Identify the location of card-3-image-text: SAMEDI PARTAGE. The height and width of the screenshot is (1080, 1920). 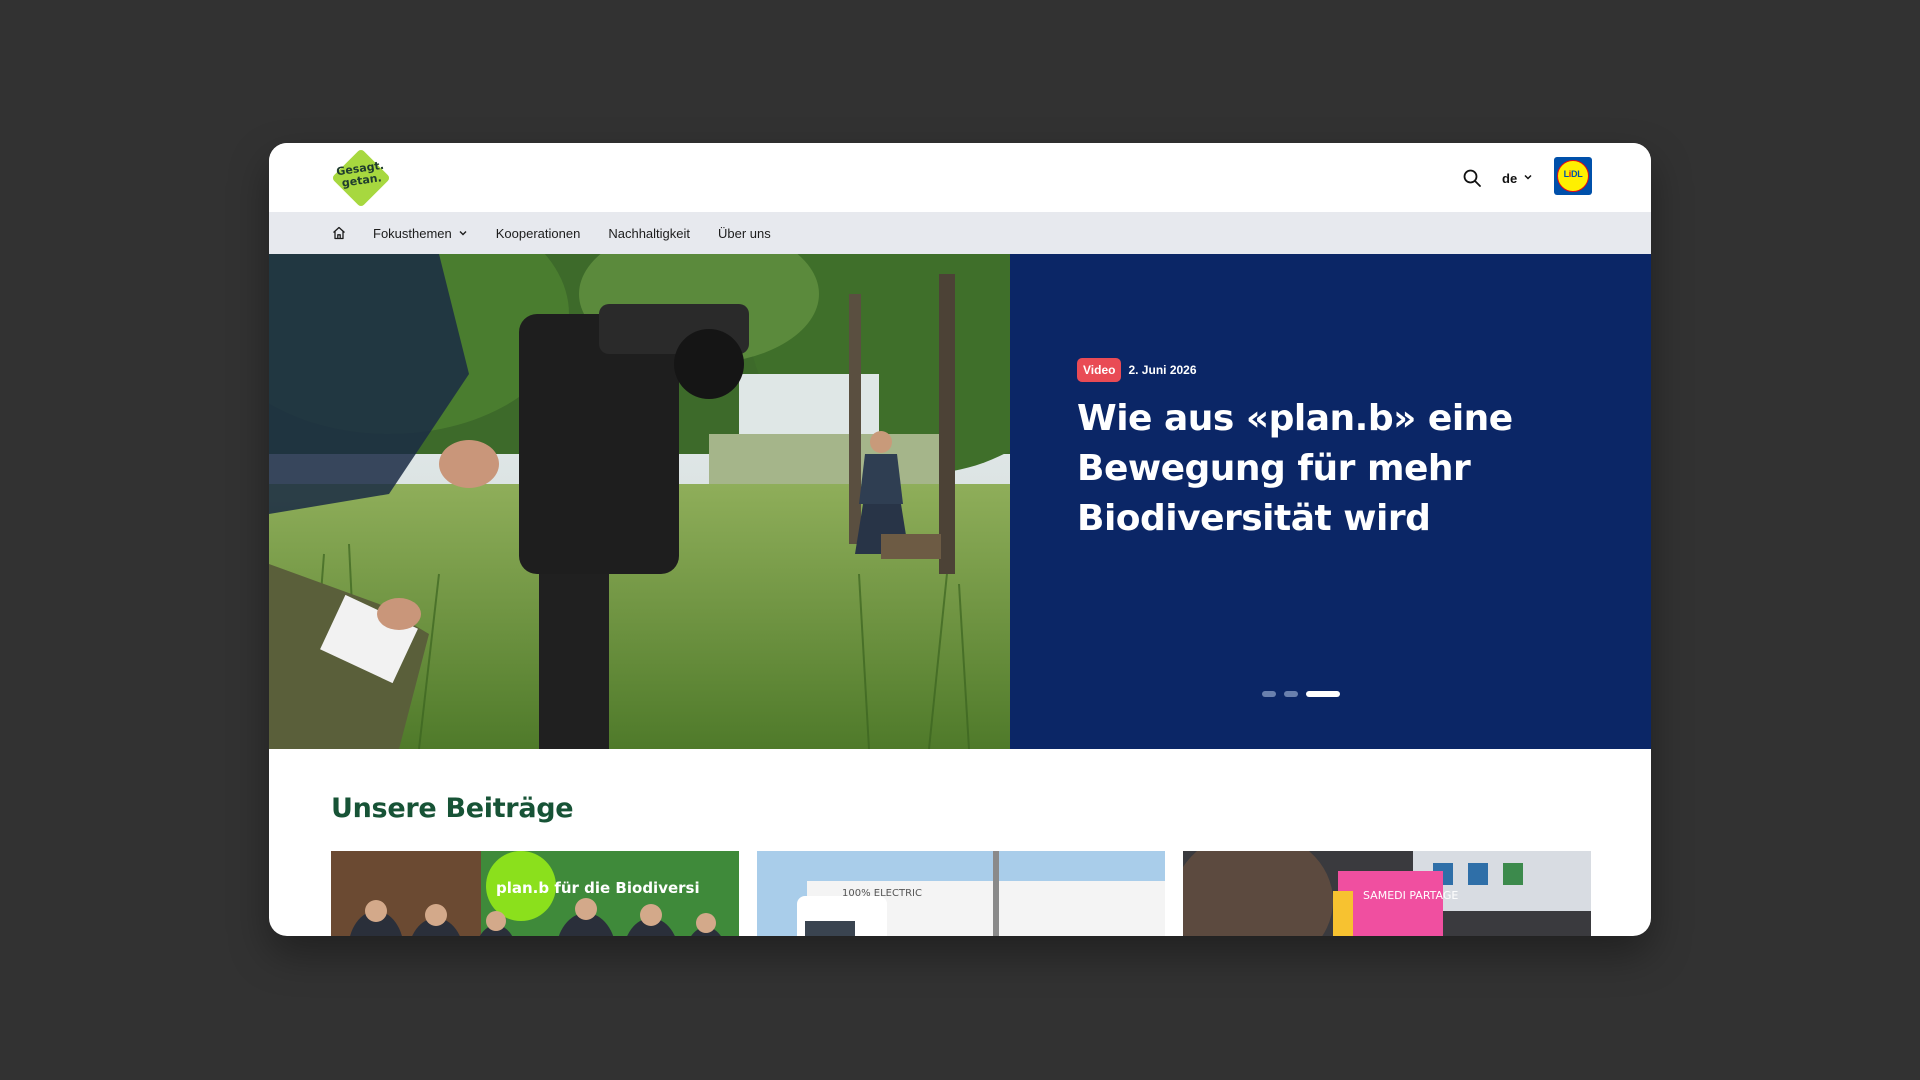
(1410, 895).